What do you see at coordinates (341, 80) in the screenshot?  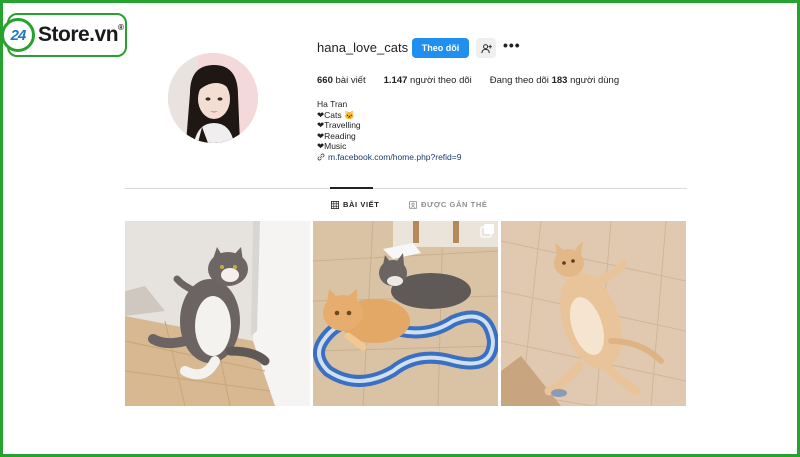 I see `posts-stat: 660 bài viết` at bounding box center [341, 80].